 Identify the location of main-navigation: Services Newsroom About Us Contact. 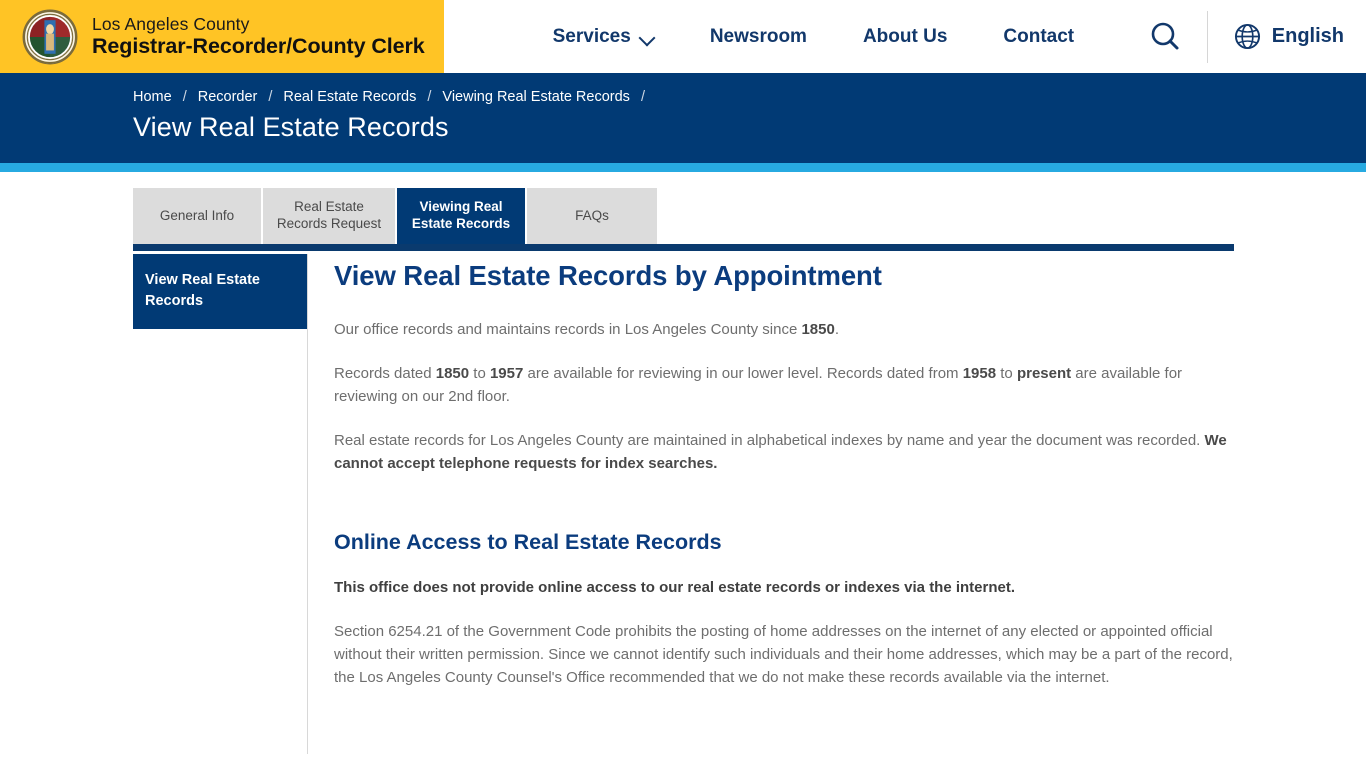
(783, 36).